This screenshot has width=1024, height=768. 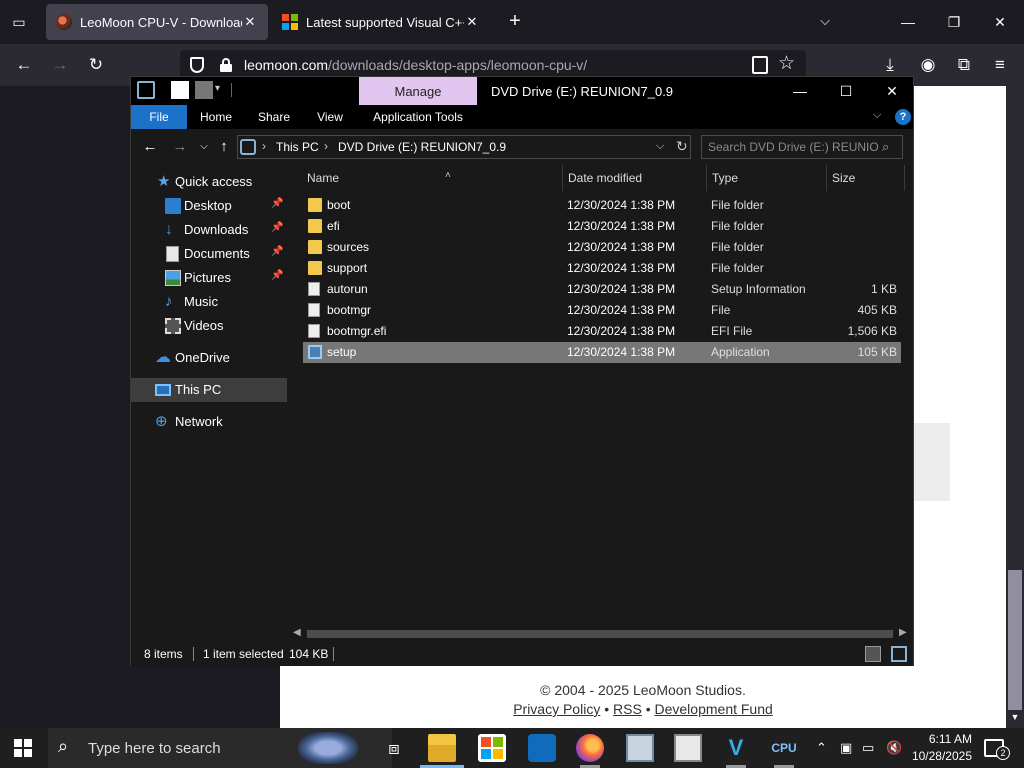 I want to click on meet-now-icon: ▣, so click(x=846, y=748).